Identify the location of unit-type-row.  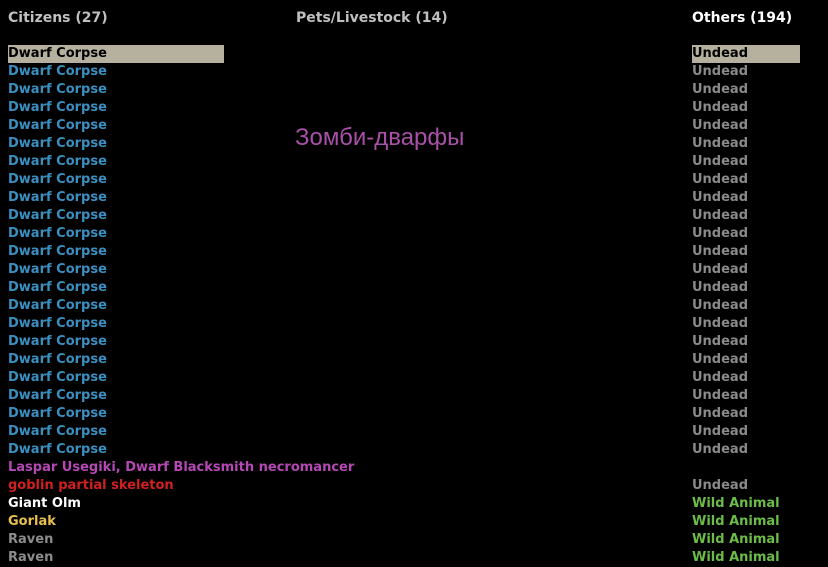
(746, 468).